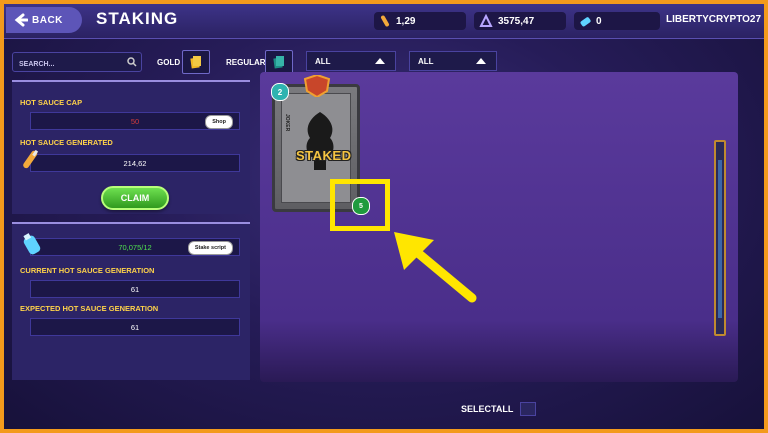 Image resolution: width=768 pixels, height=433 pixels. I want to click on hot-sauce-balance: 1,29, so click(420, 21).